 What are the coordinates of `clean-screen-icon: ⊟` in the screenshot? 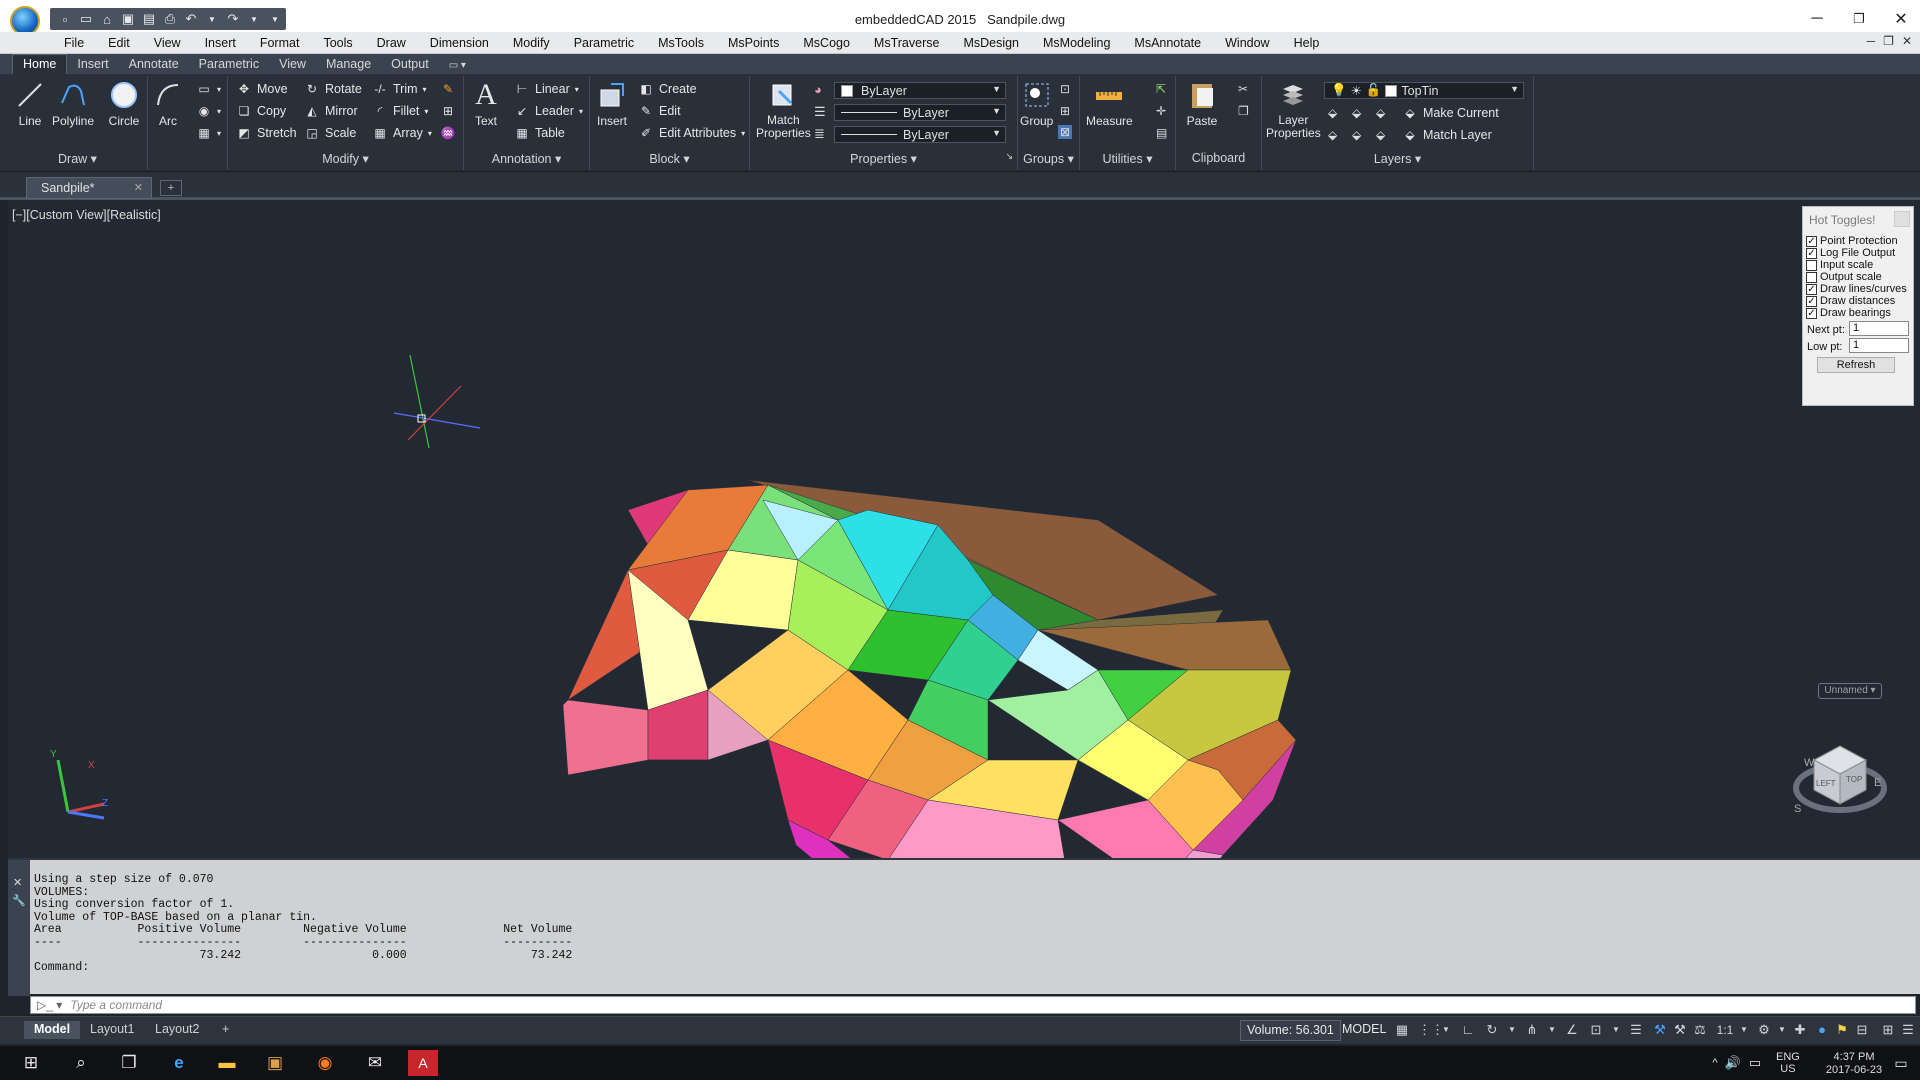 It's located at (1862, 1030).